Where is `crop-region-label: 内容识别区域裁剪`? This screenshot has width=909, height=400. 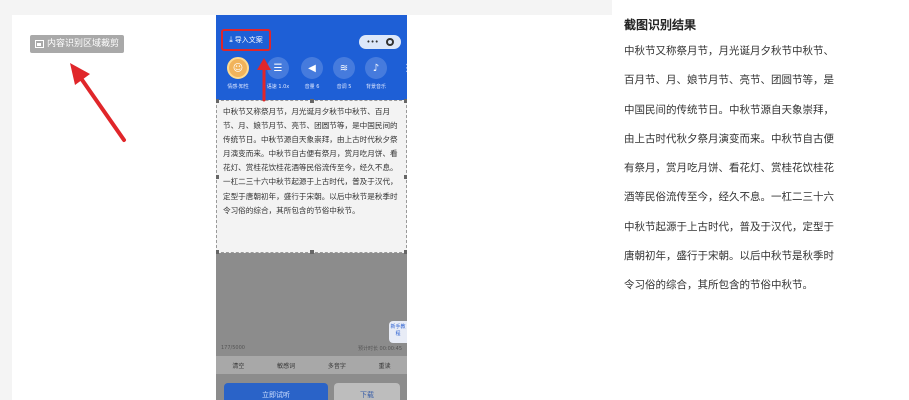 crop-region-label: 内容识别区域裁剪 is located at coordinates (83, 44).